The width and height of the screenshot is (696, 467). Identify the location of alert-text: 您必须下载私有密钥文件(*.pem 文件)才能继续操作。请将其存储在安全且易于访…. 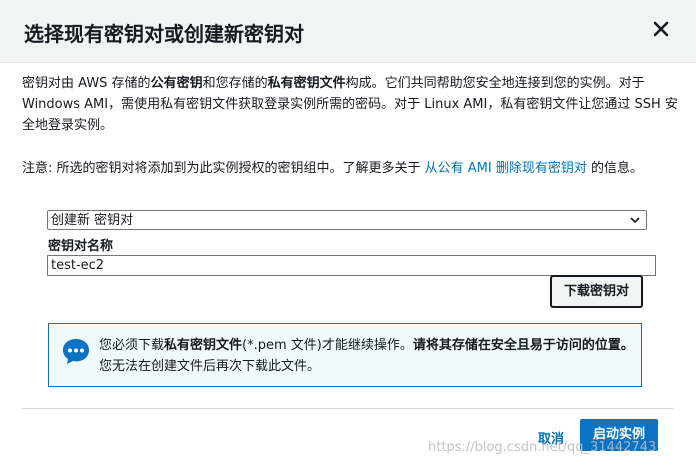
(367, 356).